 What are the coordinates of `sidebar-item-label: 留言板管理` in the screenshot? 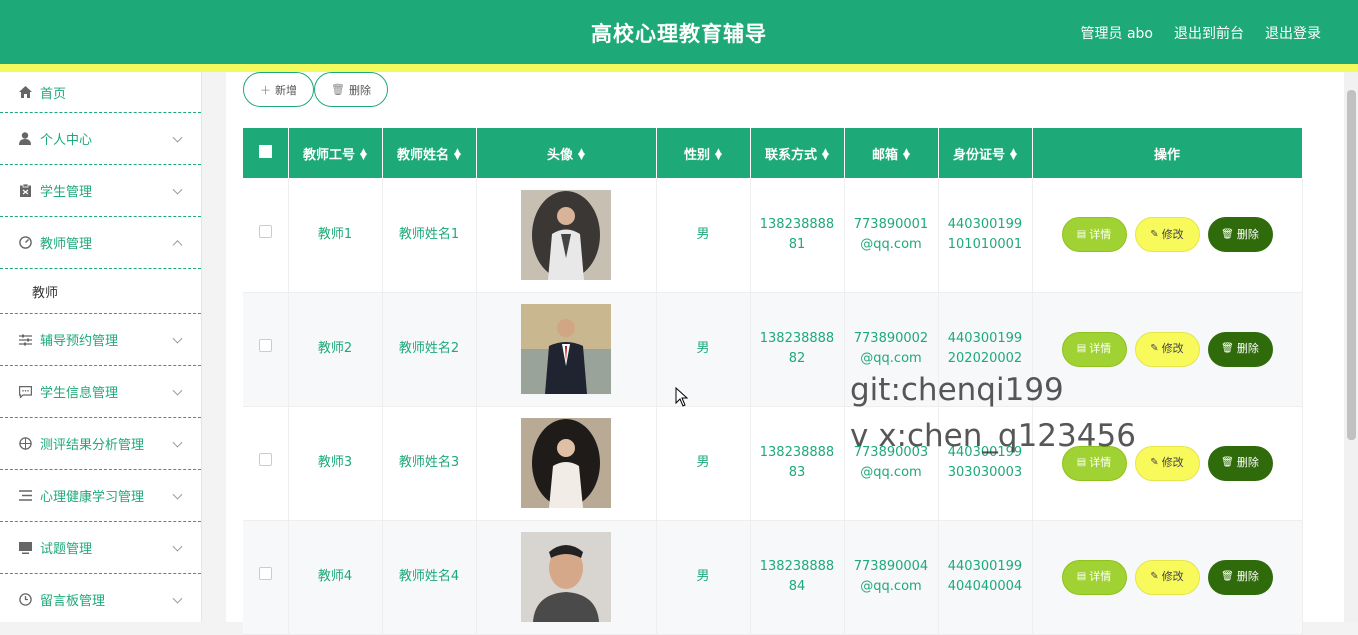 It's located at (73, 601).